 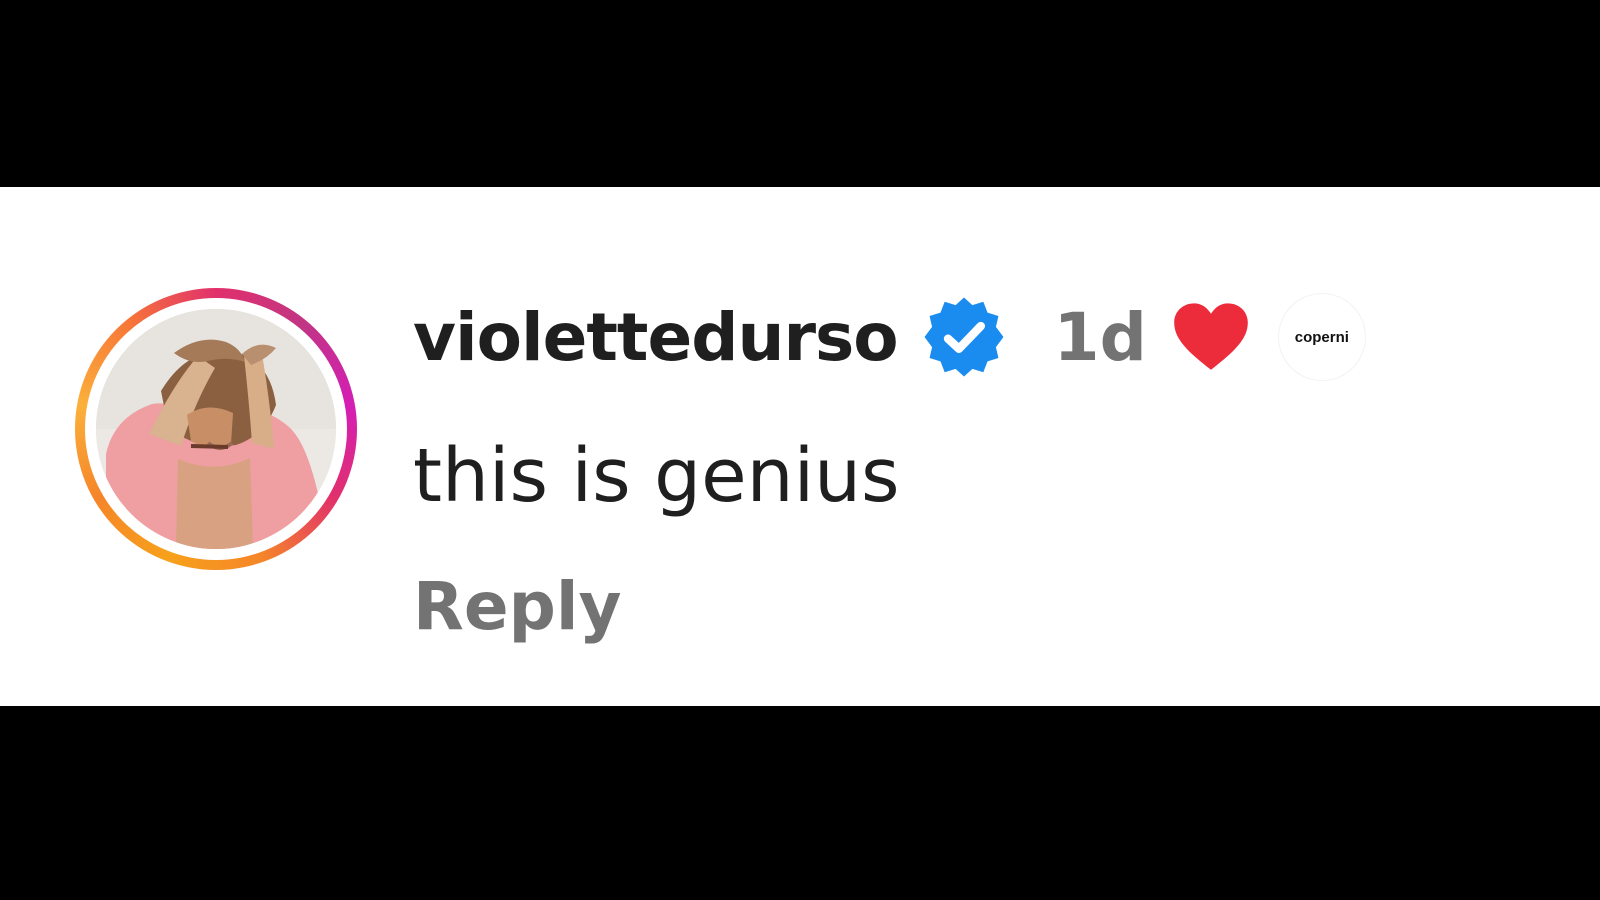 I want to click on comment-text: this is genius, so click(x=656, y=476).